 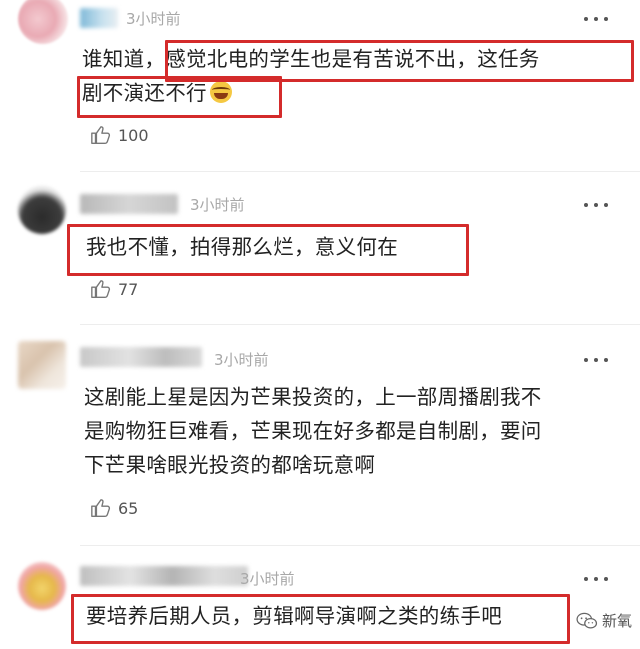 I want to click on watermark: 新氧, so click(x=604, y=620).